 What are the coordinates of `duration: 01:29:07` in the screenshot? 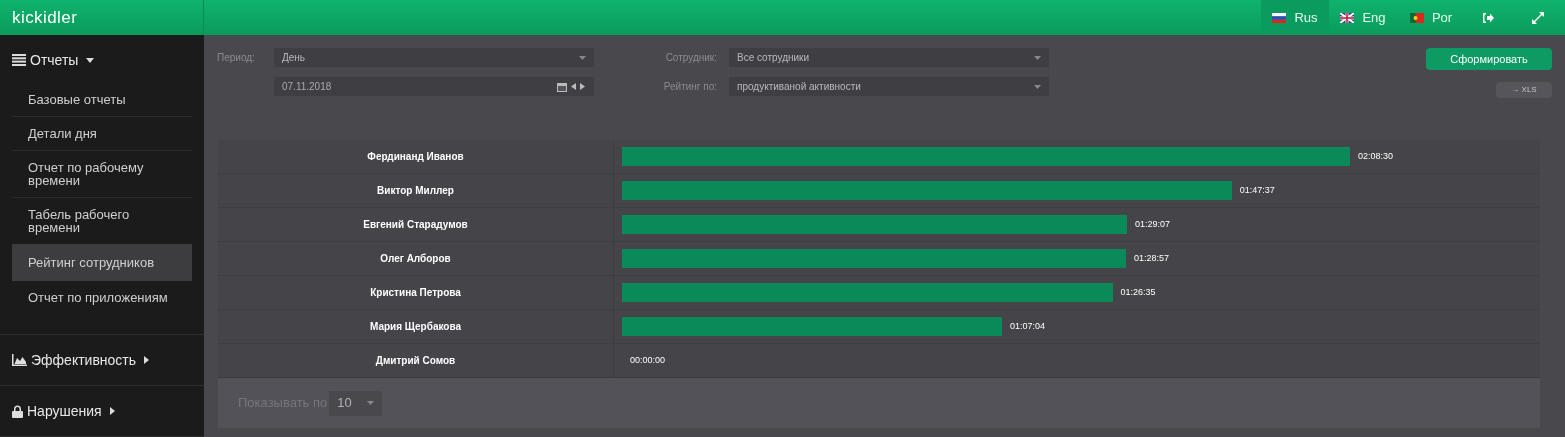 It's located at (1152, 224).